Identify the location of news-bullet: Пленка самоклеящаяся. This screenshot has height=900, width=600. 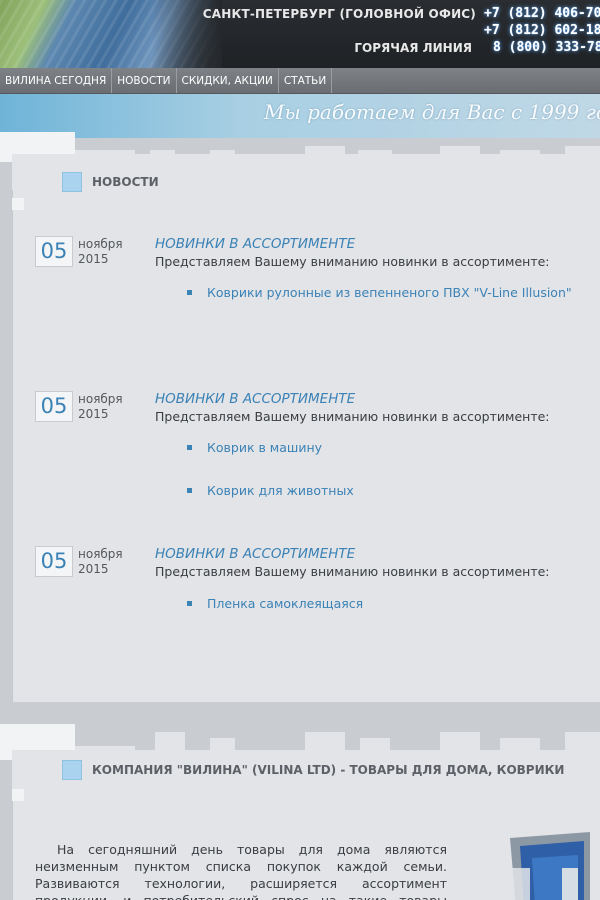
(275, 603).